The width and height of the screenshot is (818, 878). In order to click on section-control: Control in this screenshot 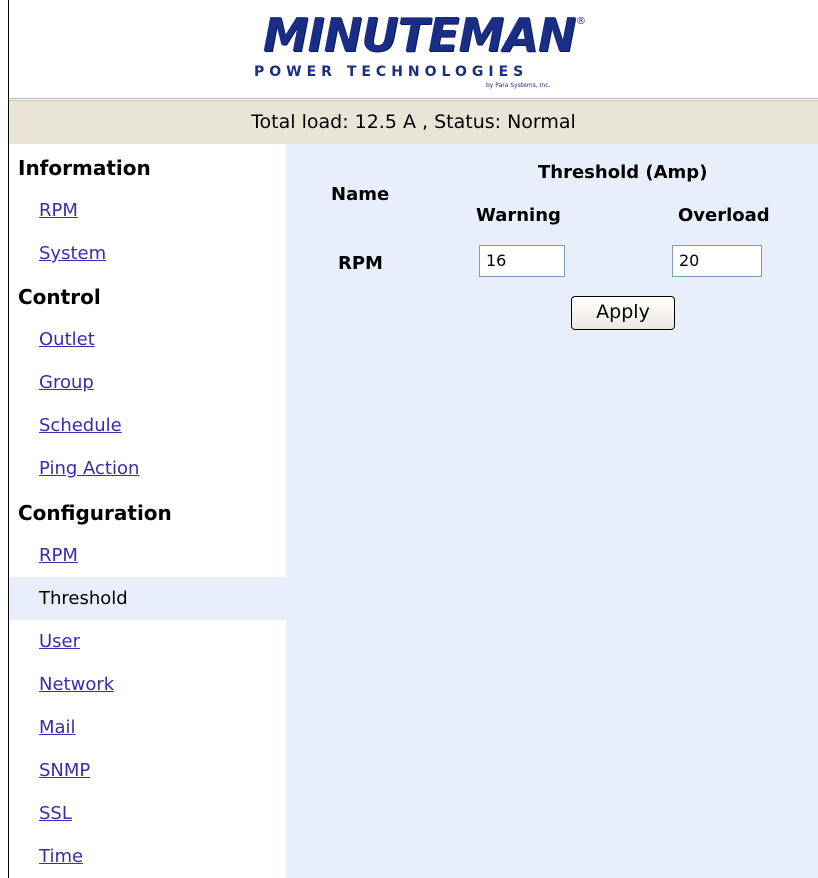, I will do `click(59, 297)`.